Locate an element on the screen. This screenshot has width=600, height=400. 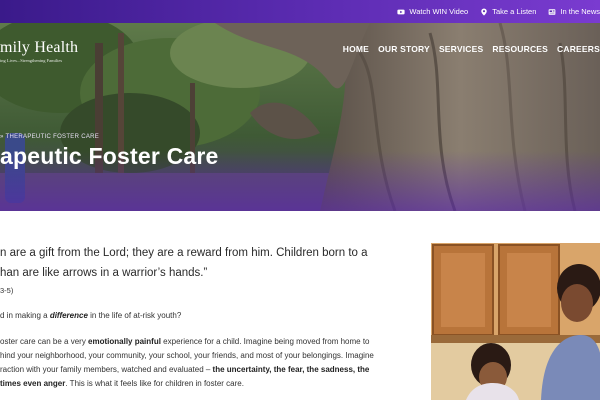
watch-video-label: Watch WIN Video is located at coordinates (439, 11).